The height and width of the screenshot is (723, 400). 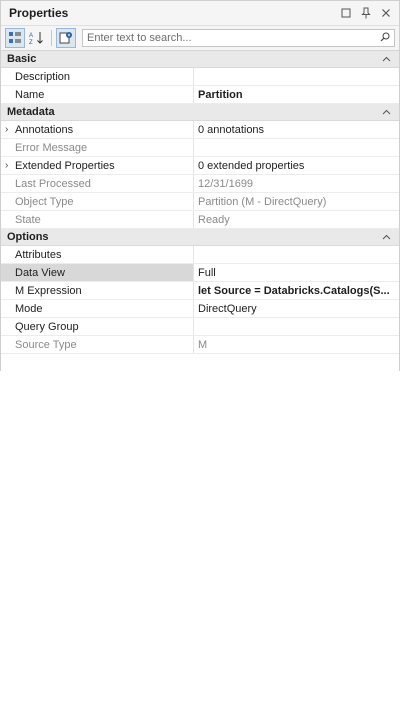 I want to click on property-name-cell: › Extended Properties, so click(x=97, y=165).